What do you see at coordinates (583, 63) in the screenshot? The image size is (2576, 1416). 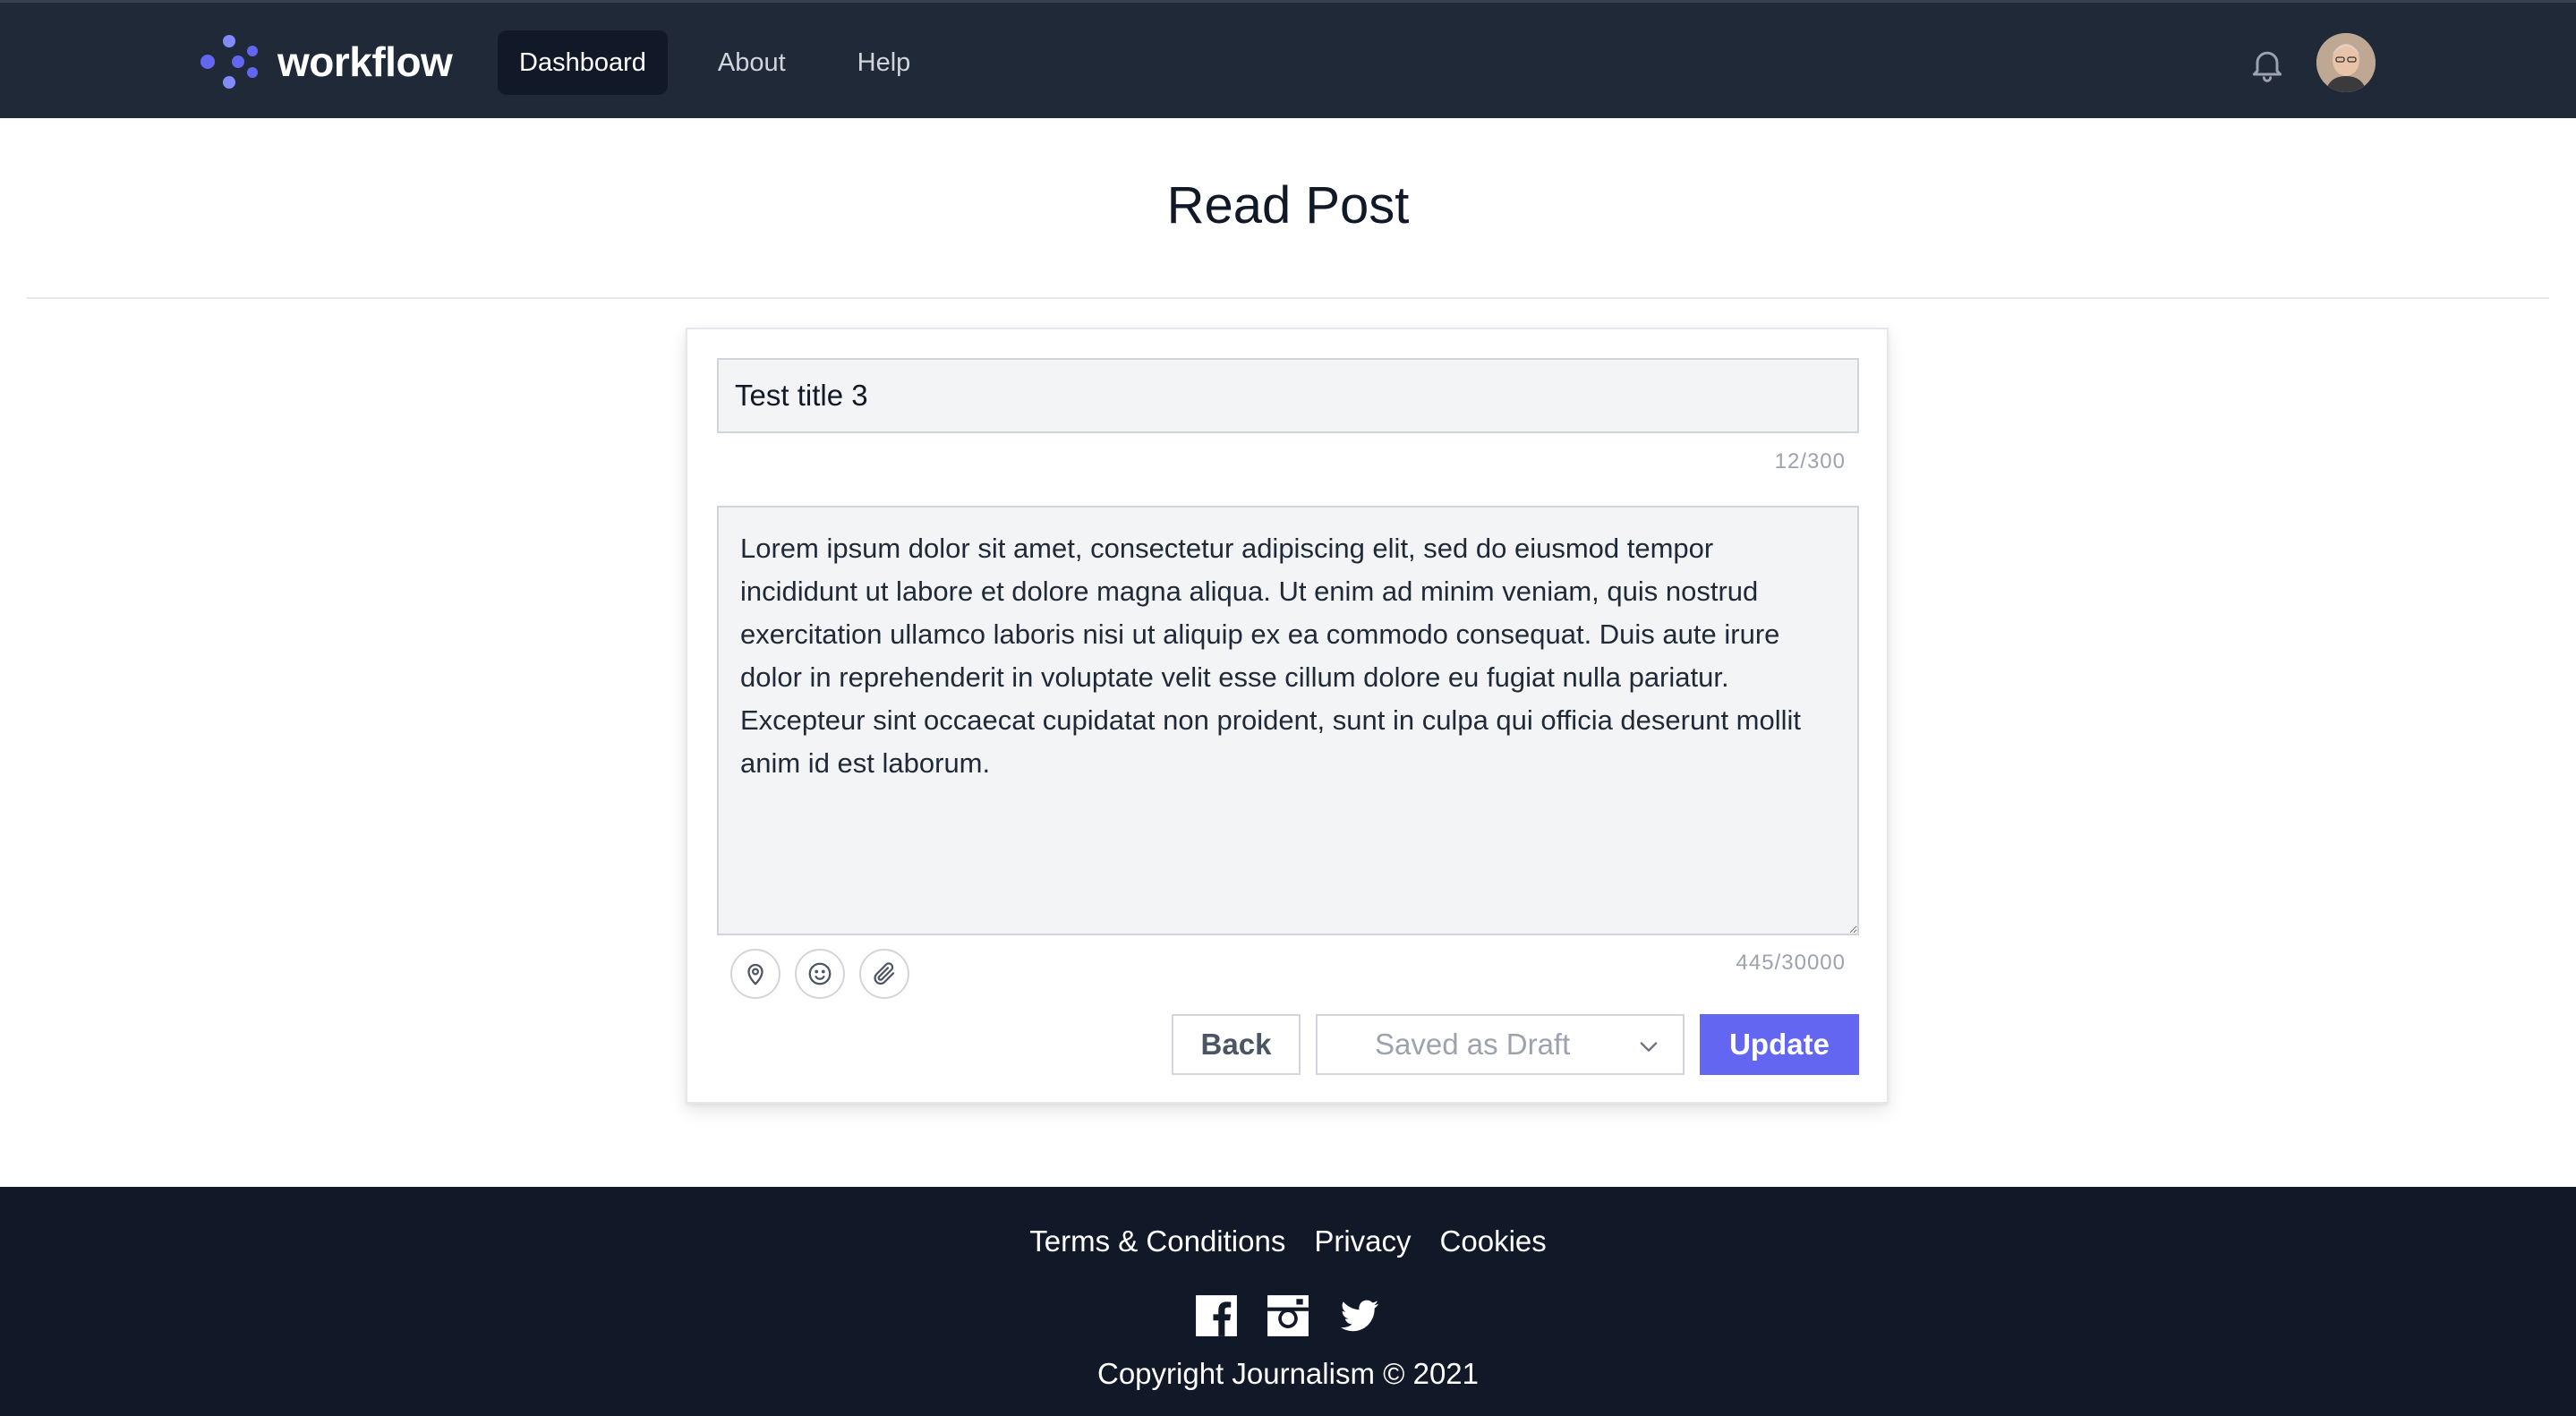 I see `nav-dashboard: Dashboard` at bounding box center [583, 63].